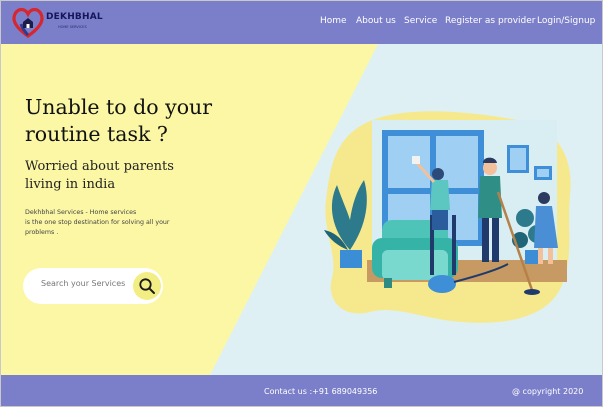  I want to click on search-input, so click(86, 283).